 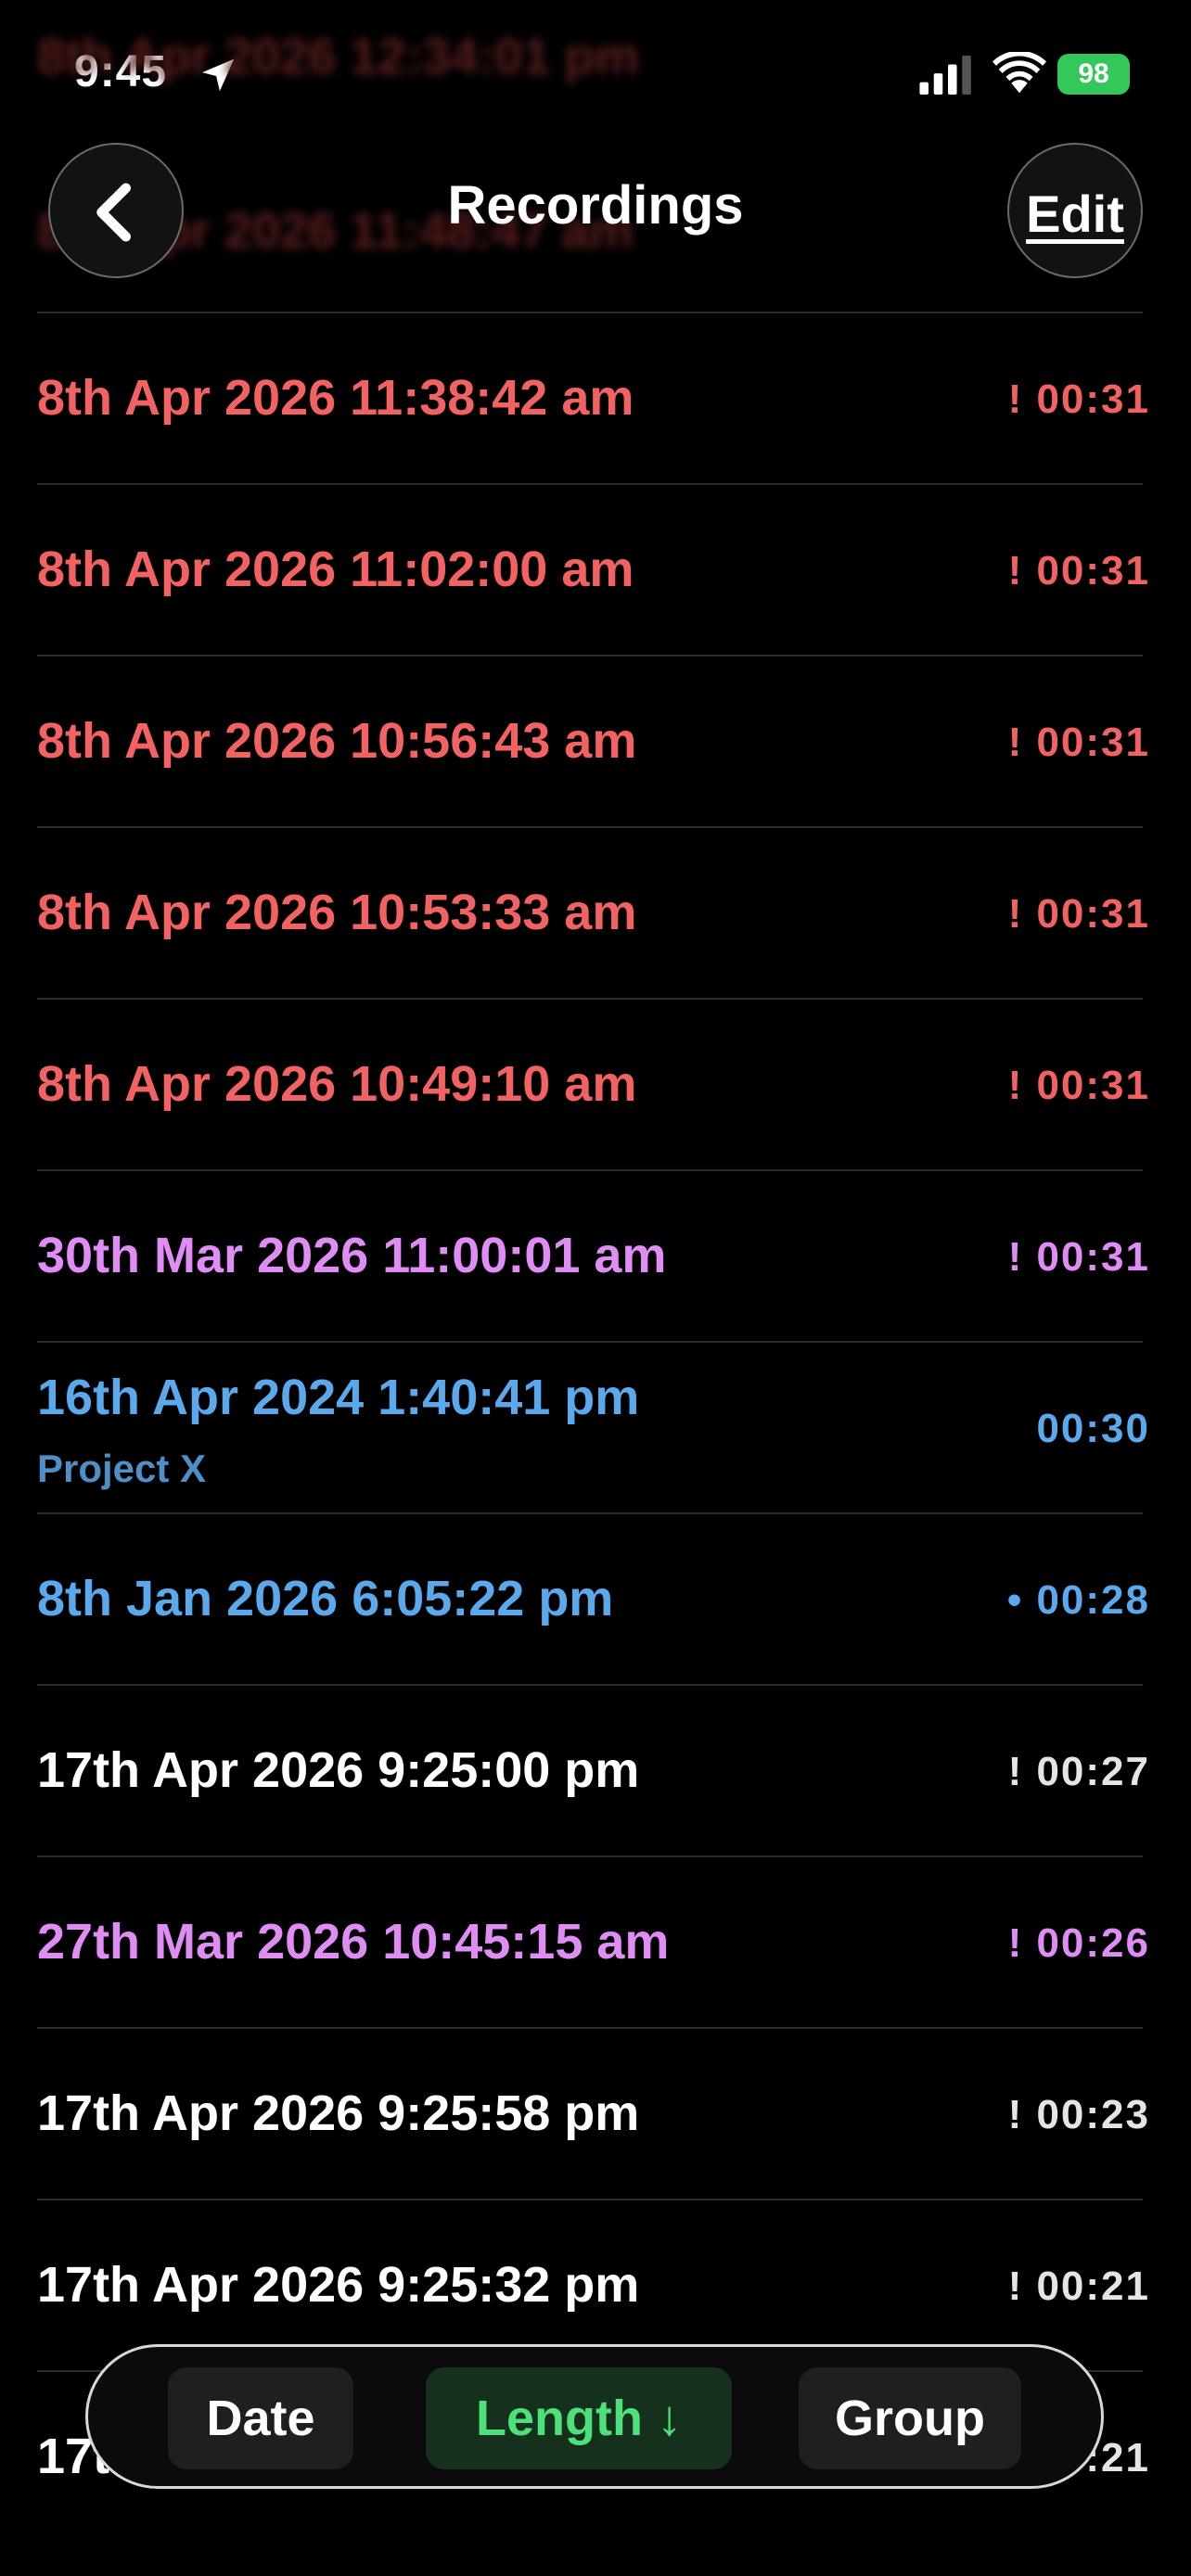 I want to click on cellular-signal-icon, so click(x=945, y=75).